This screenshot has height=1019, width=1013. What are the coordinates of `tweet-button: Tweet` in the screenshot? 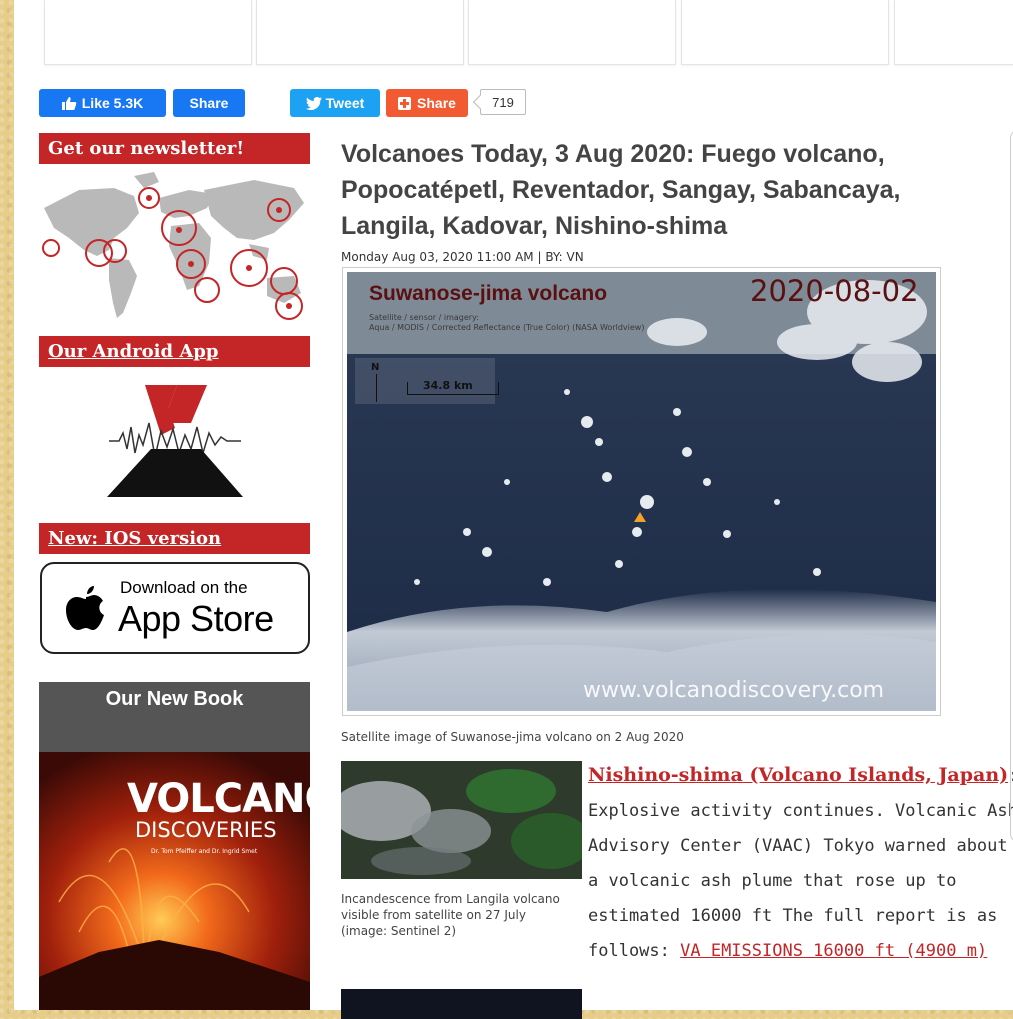 It's located at (335, 103).